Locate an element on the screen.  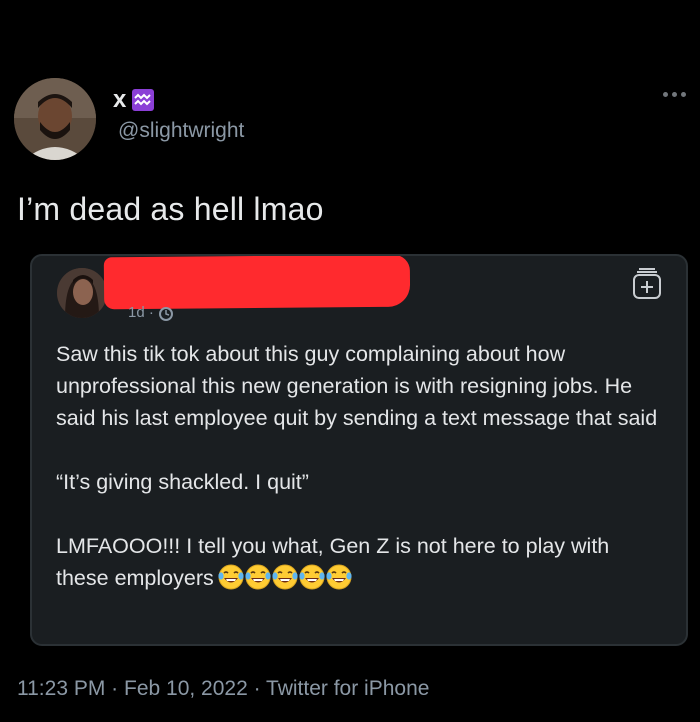
embedded-post-time: 1d · is located at coordinates (141, 312).